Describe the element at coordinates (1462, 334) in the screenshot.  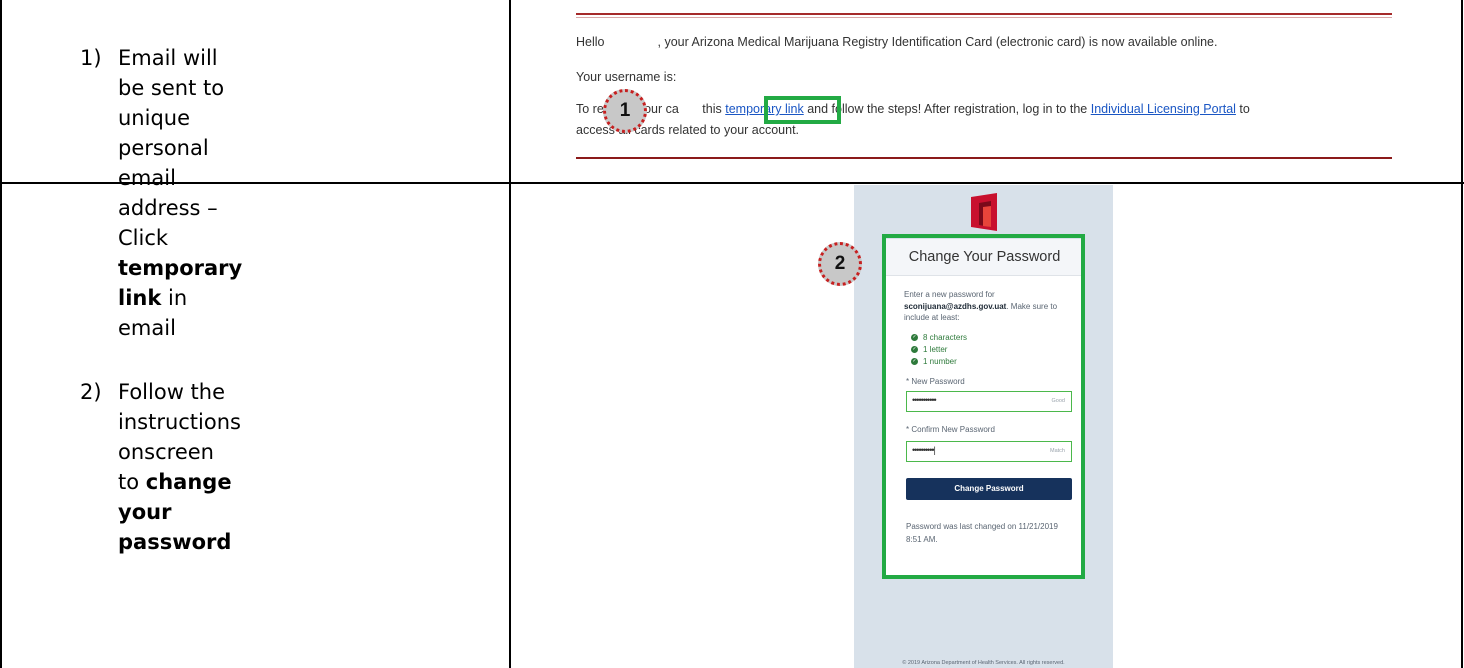
I see `table-border-right` at that location.